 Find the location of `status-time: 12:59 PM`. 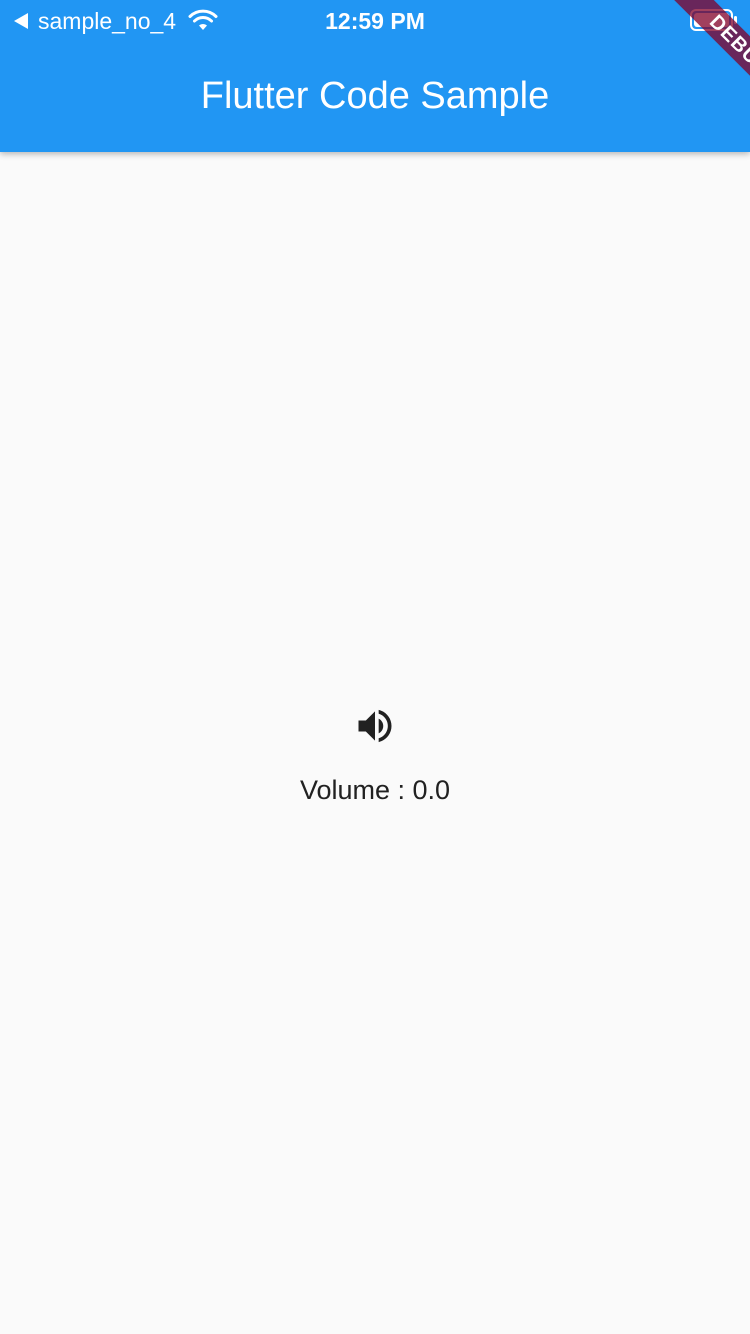

status-time: 12:59 PM is located at coordinates (375, 21).